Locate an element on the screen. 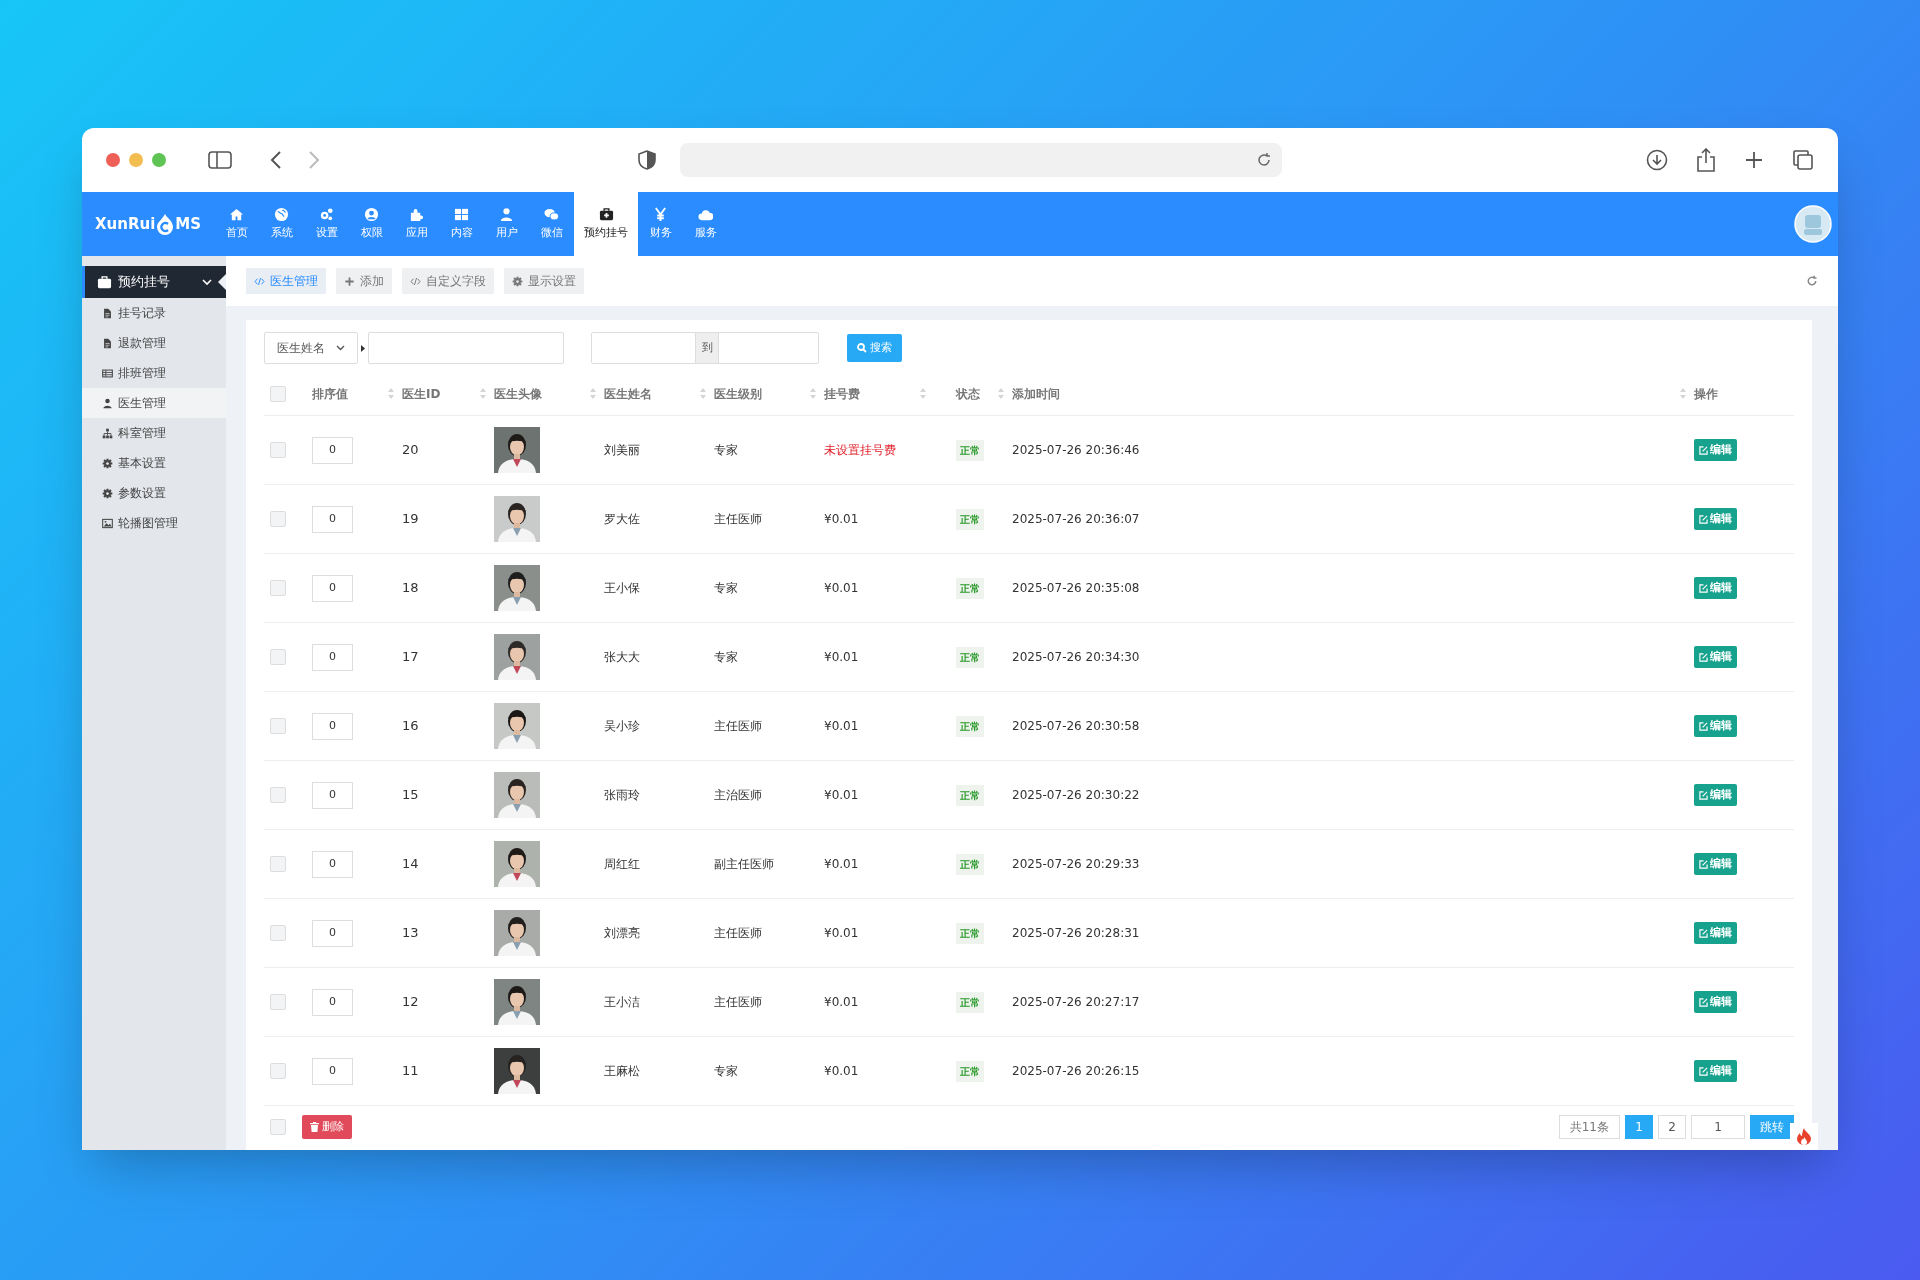  nav-tab: 微信 is located at coordinates (551, 224).